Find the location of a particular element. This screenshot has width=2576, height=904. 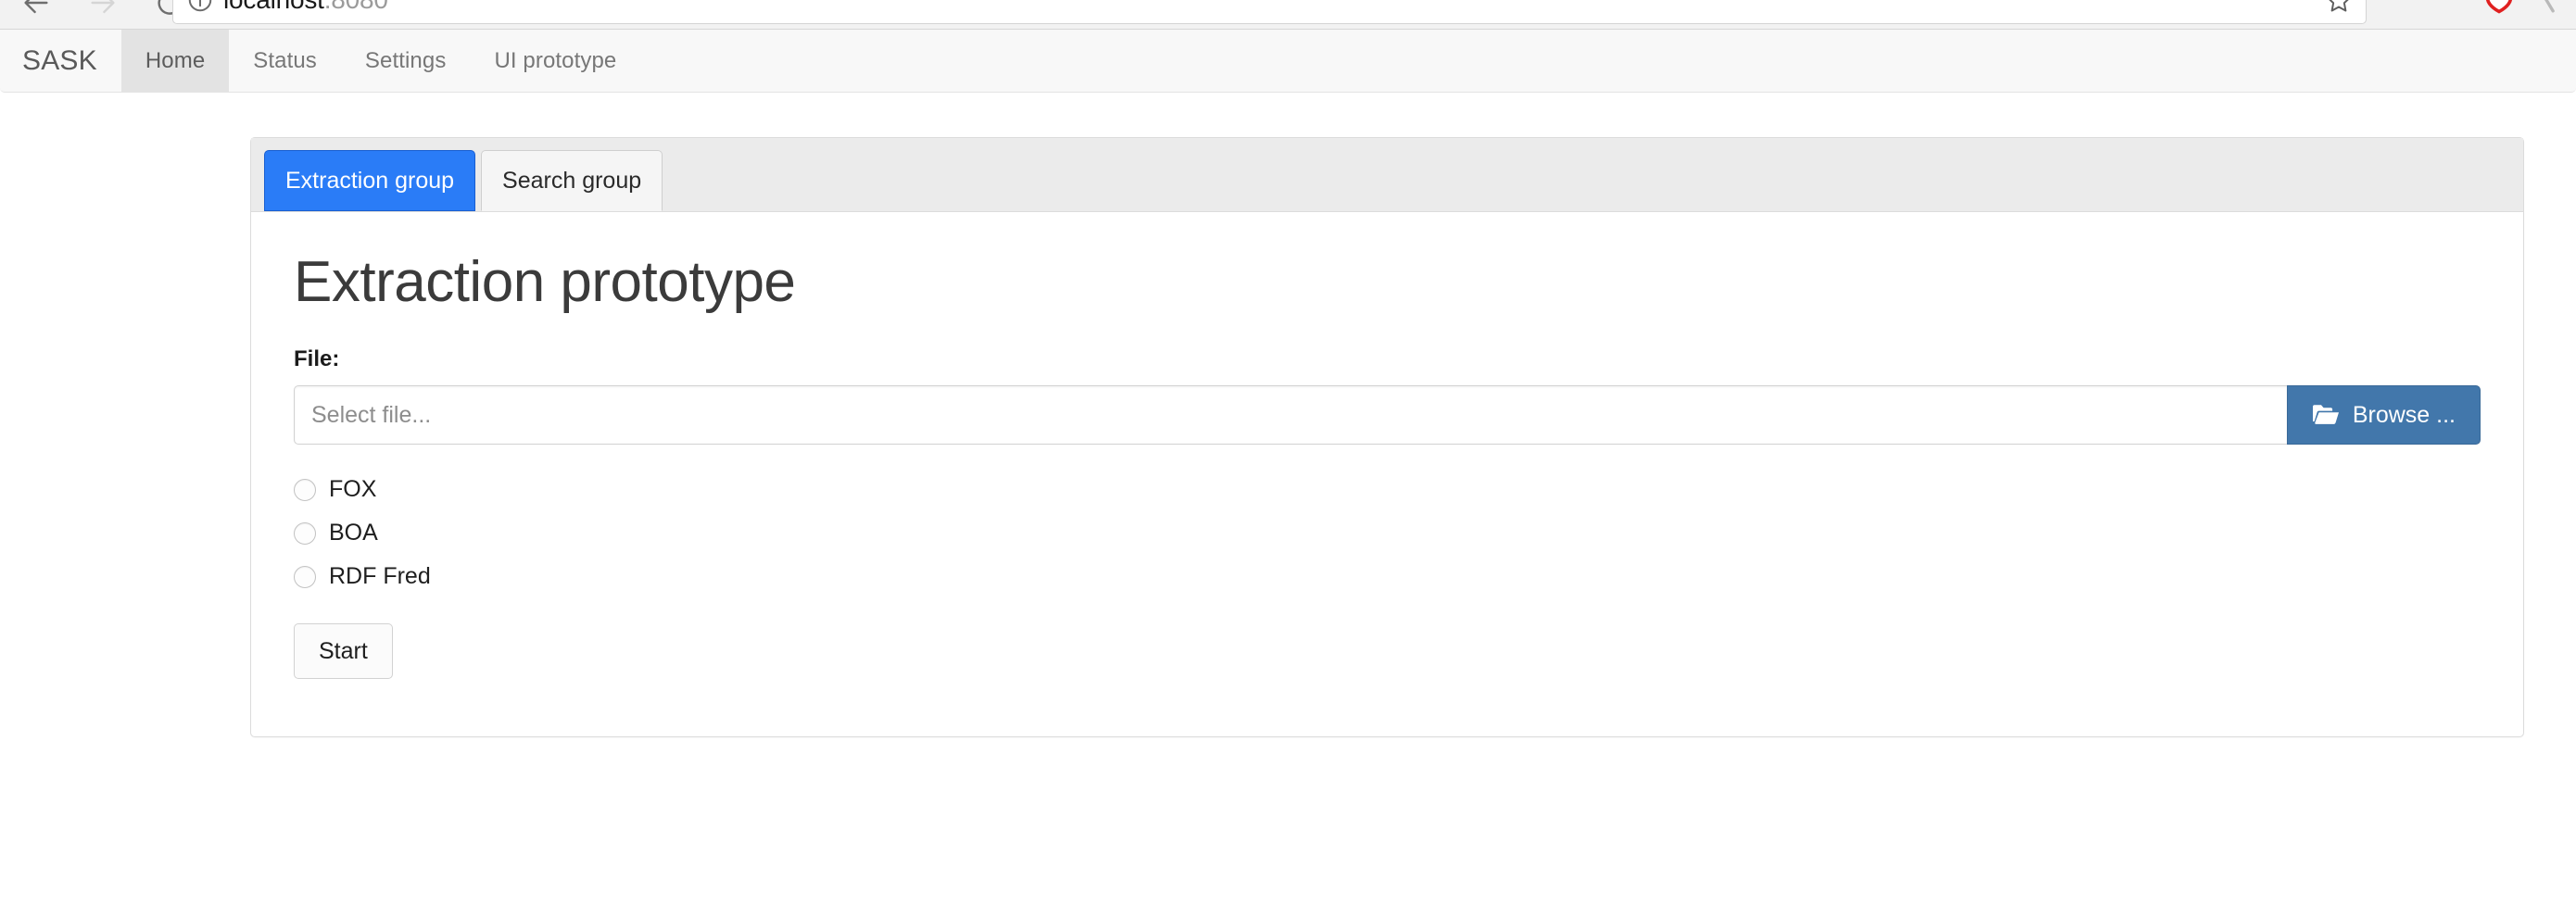

nav-item-home: Home is located at coordinates (175, 61).